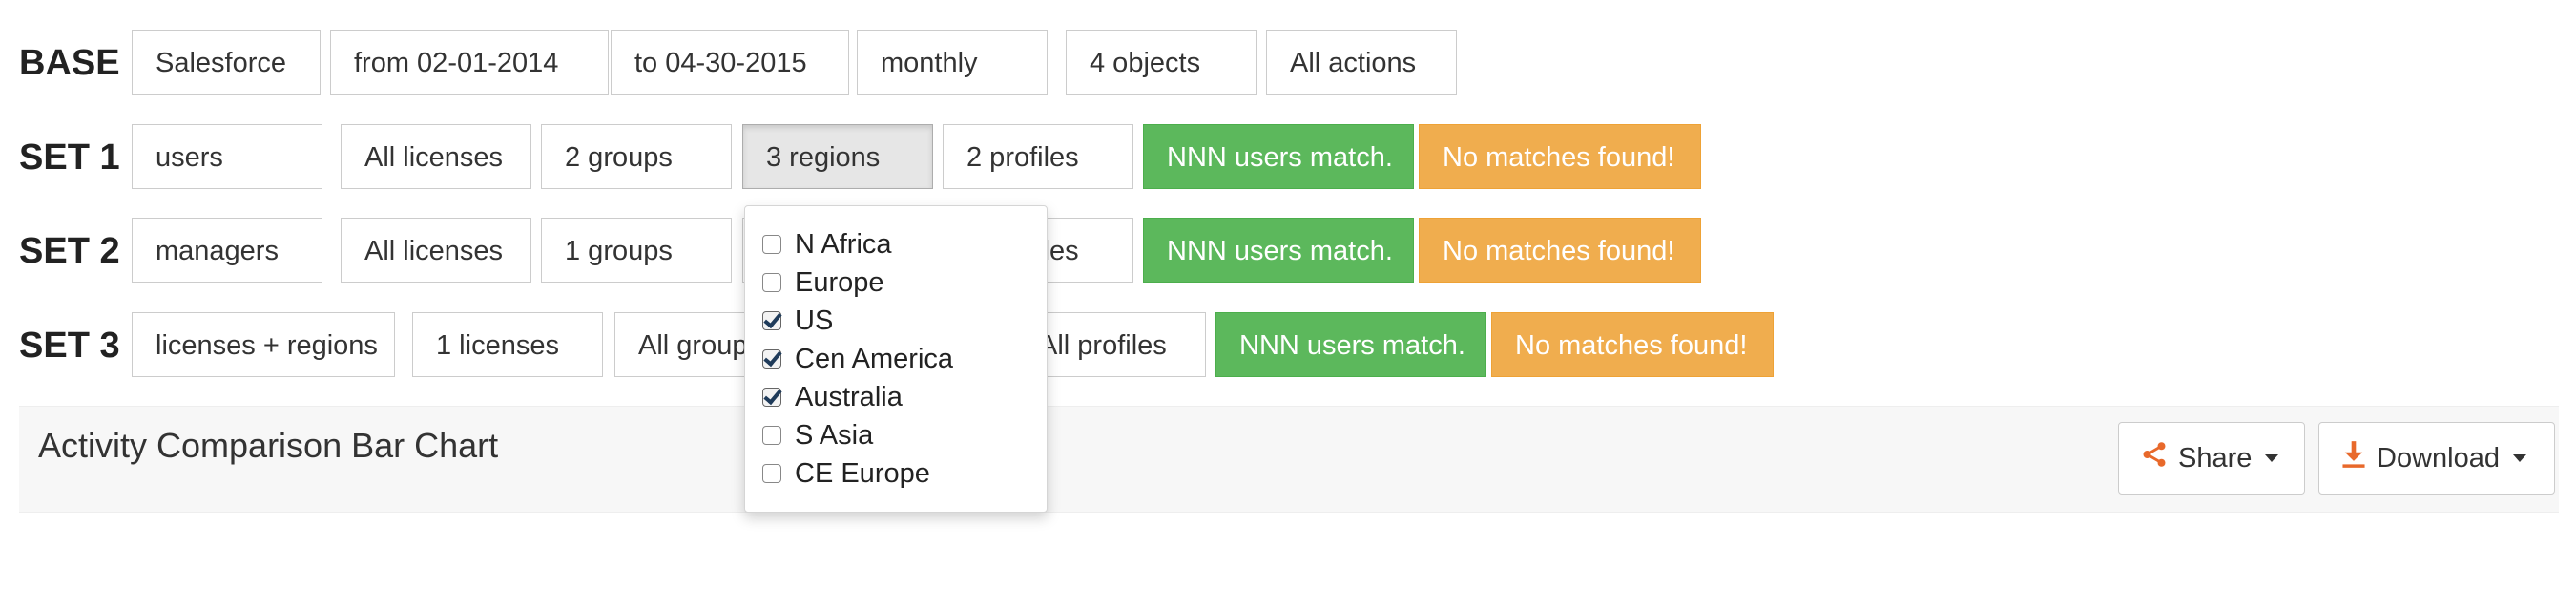 This screenshot has width=2576, height=590. What do you see at coordinates (227, 250) in the screenshot?
I see `set-2-user-type-filter: managers` at bounding box center [227, 250].